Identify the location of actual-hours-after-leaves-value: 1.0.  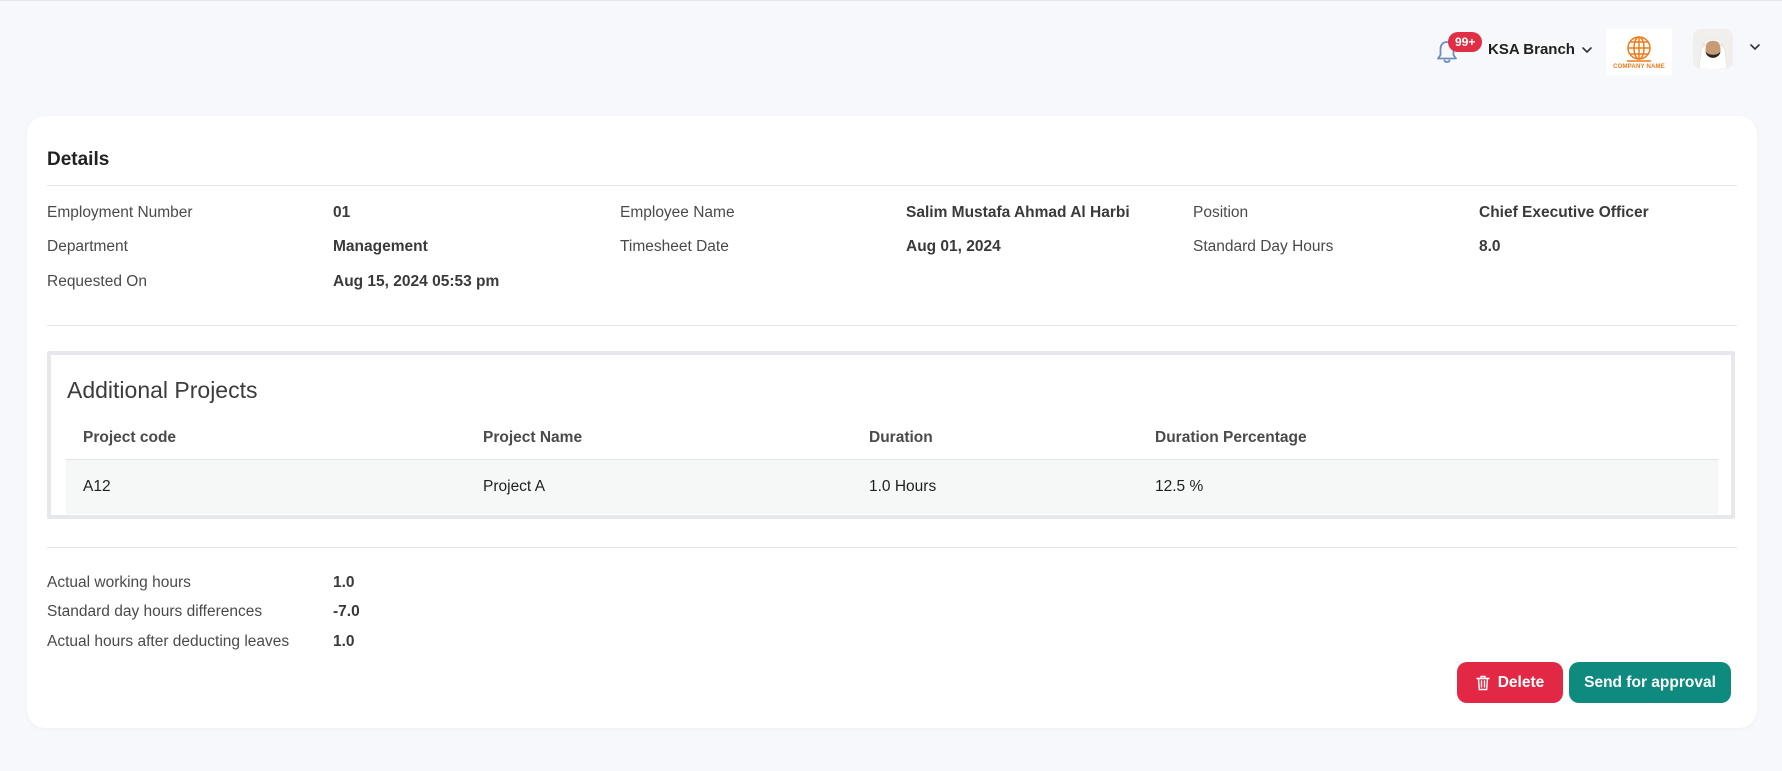
(344, 641).